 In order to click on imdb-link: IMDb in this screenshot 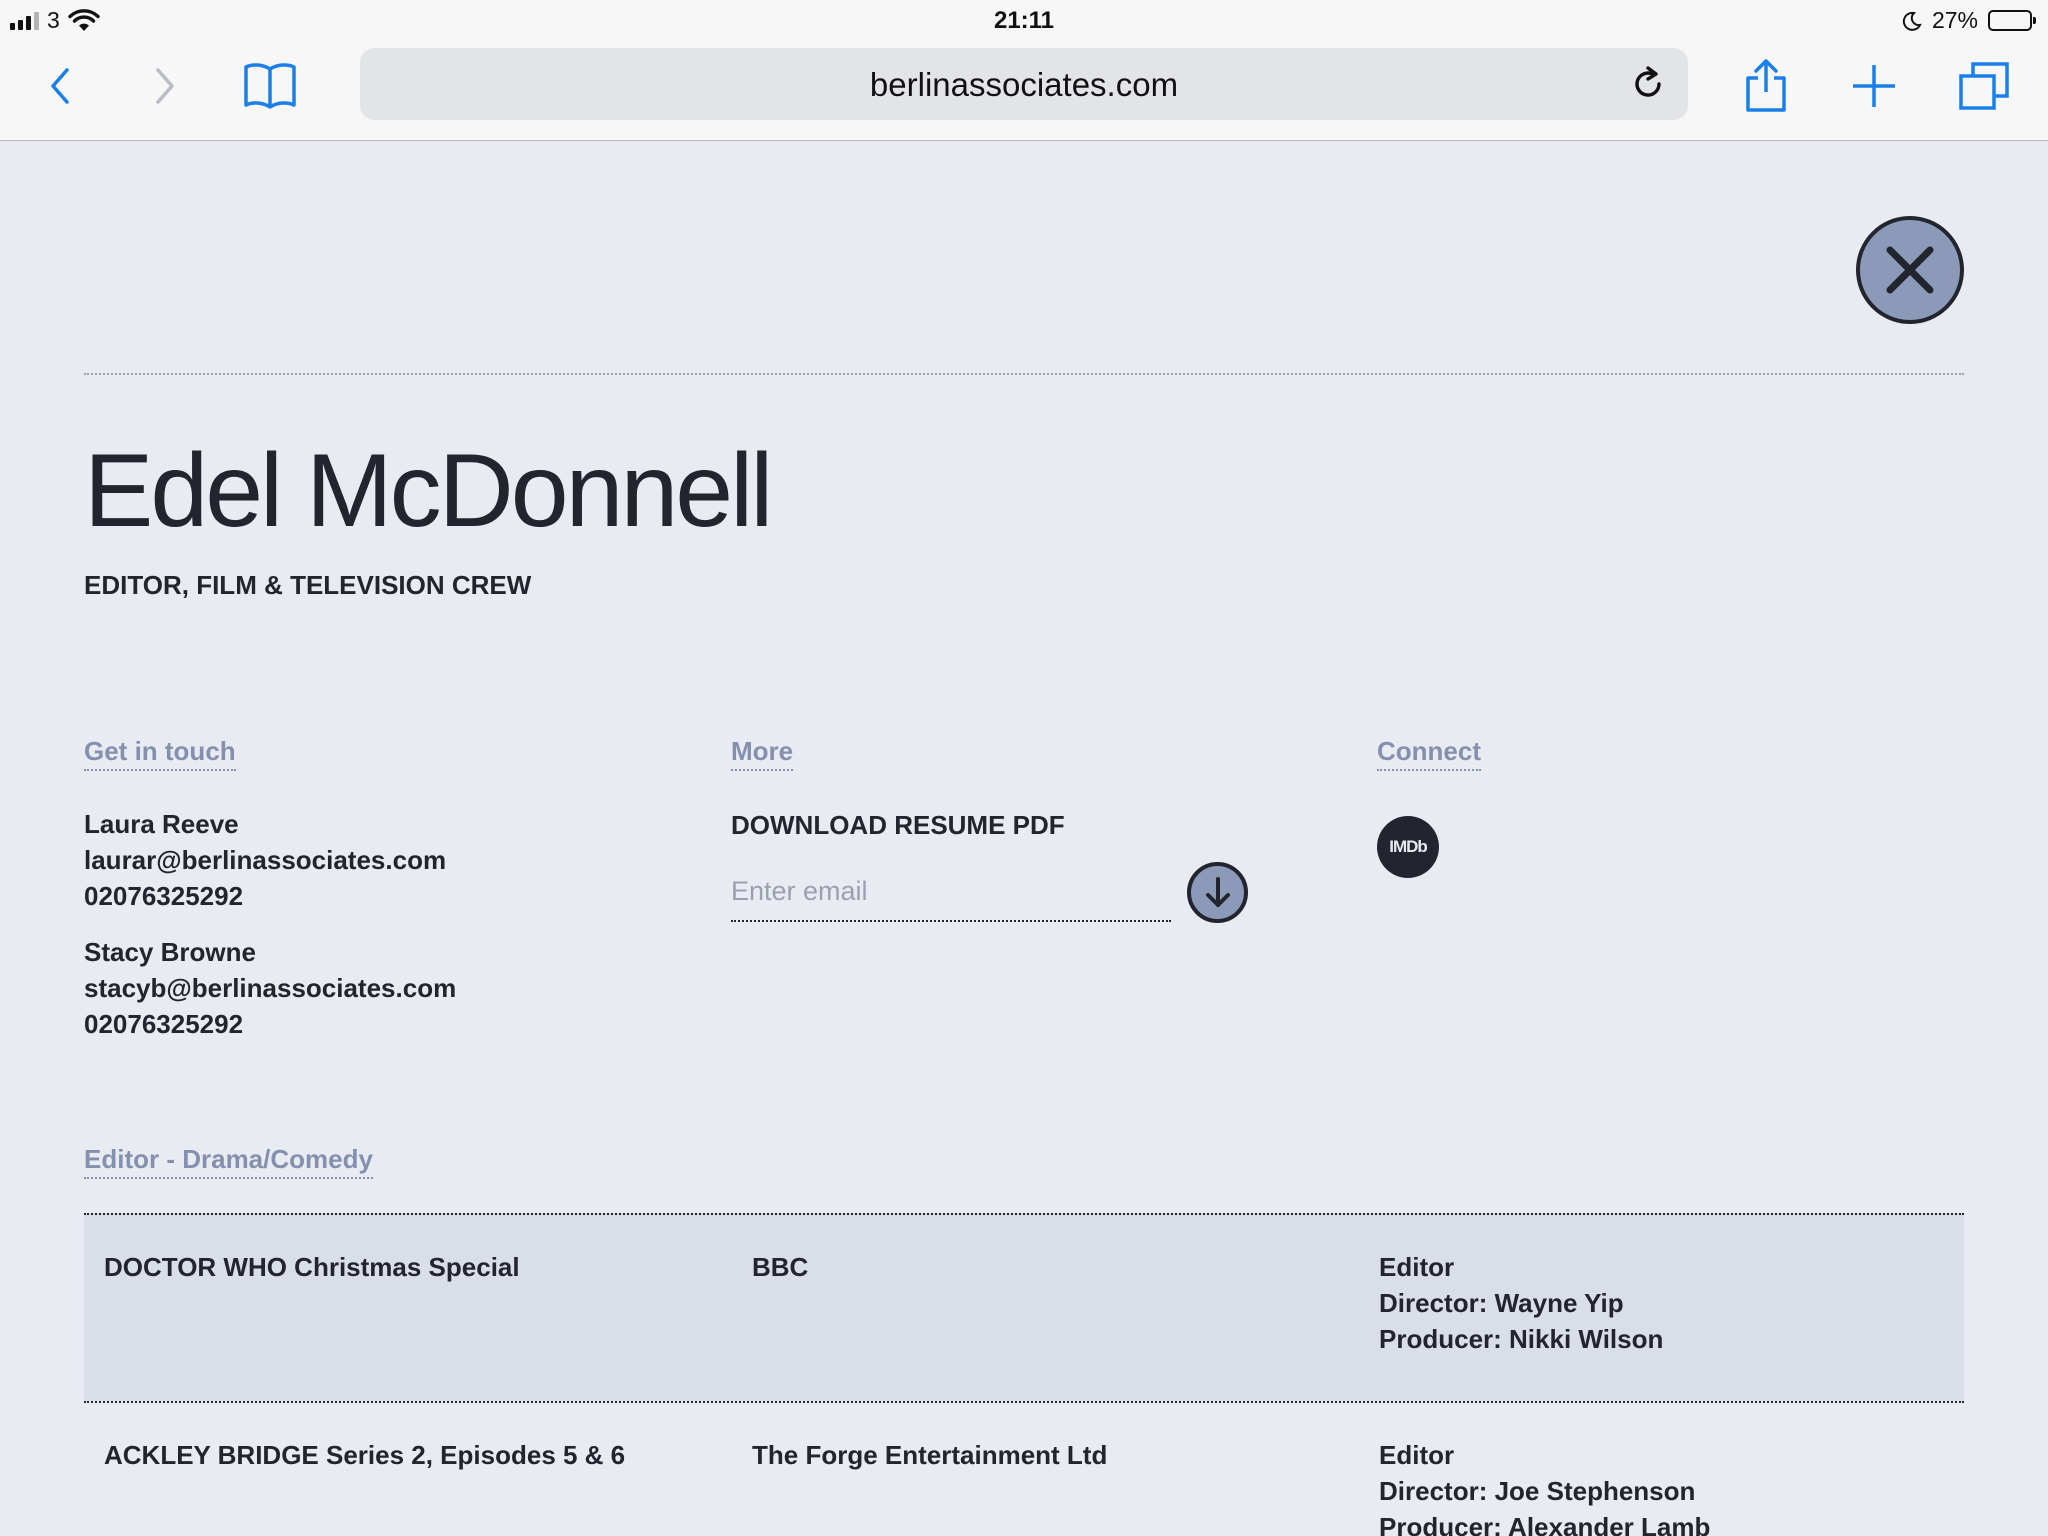, I will do `click(1408, 847)`.